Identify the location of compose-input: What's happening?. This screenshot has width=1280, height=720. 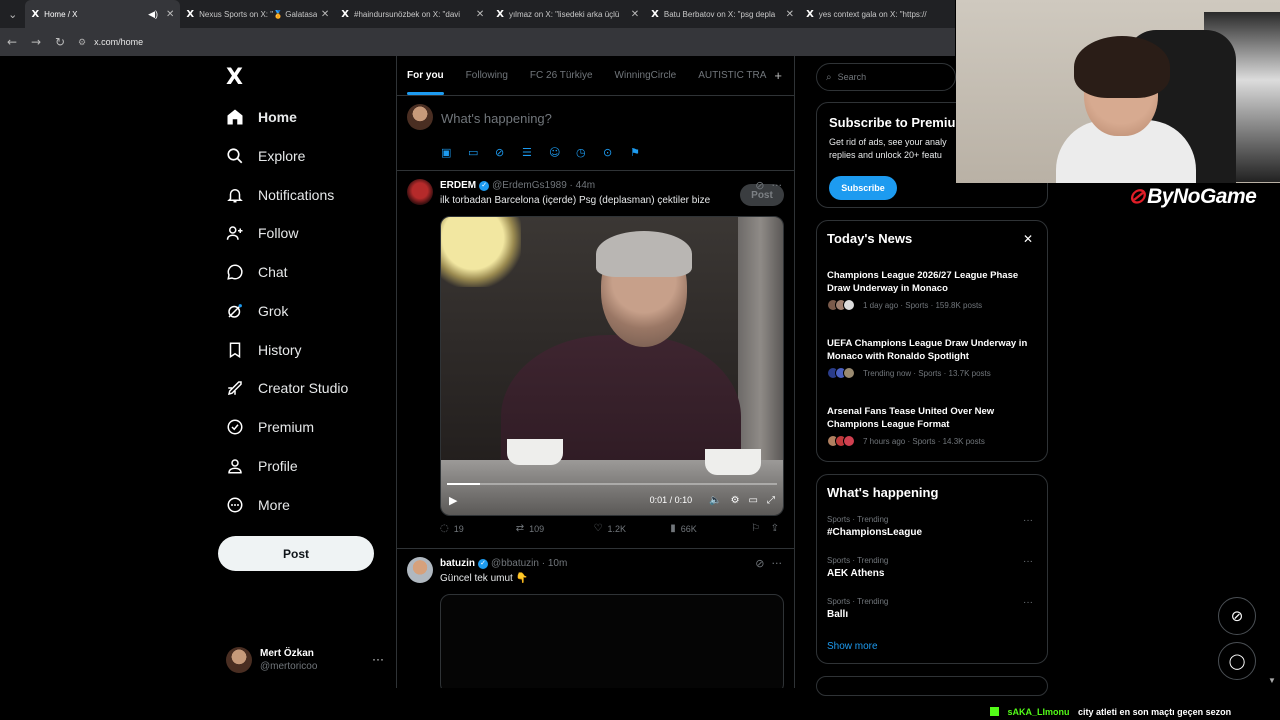
(496, 118).